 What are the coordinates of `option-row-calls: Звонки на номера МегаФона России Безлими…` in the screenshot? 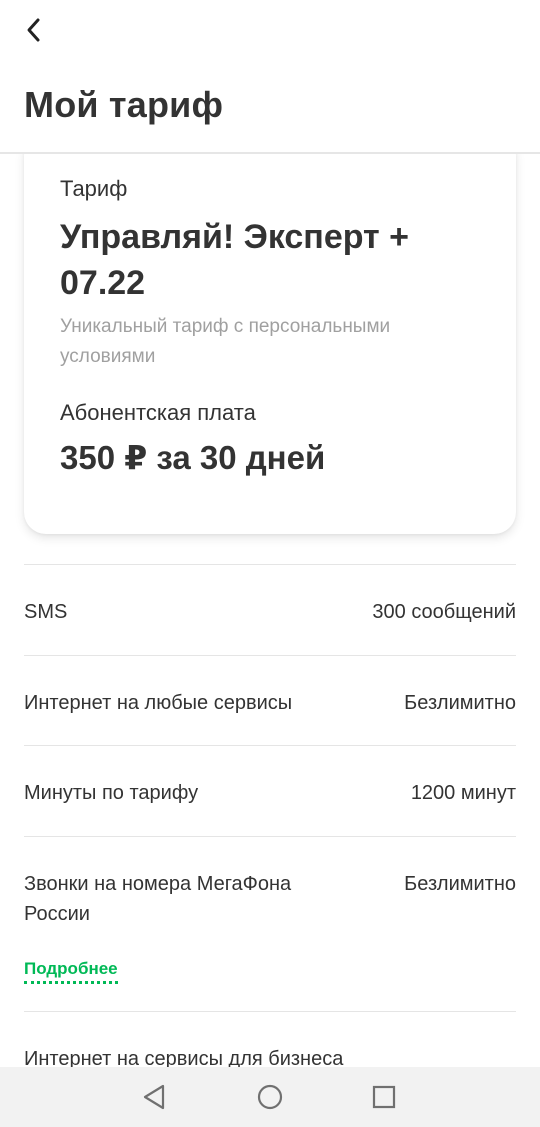 It's located at (270, 923).